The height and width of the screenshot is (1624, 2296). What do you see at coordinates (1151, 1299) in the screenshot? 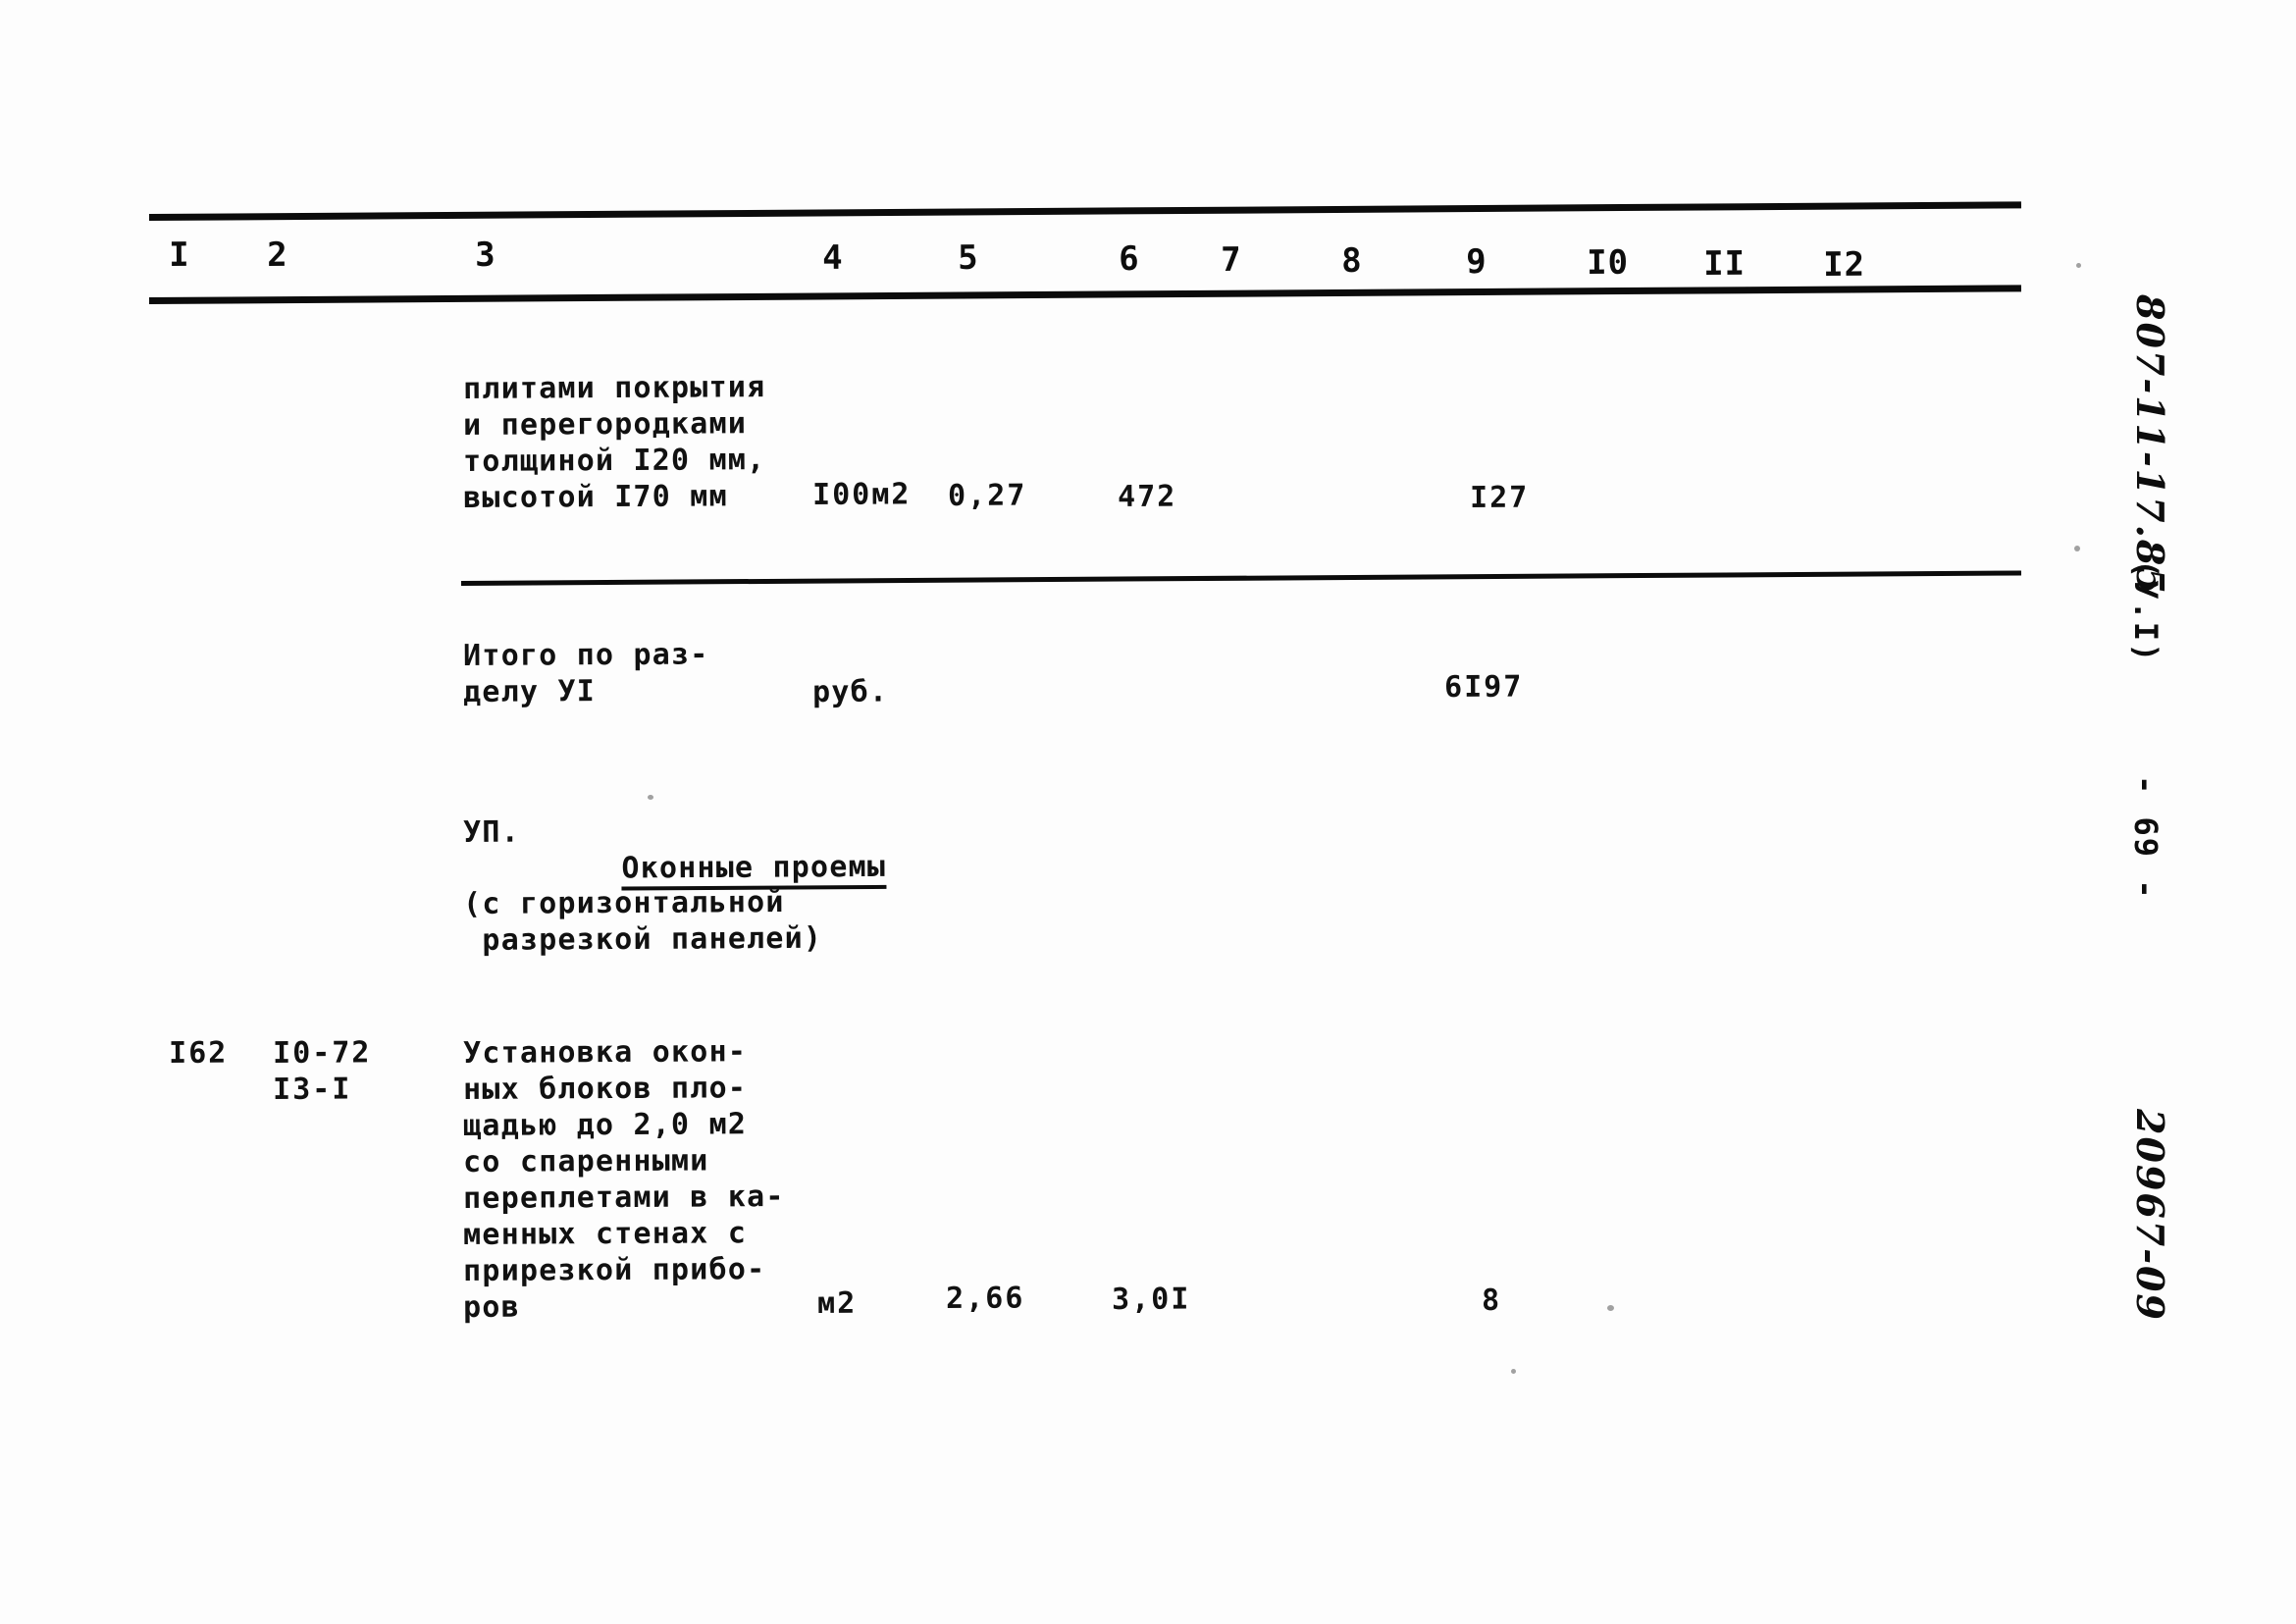
I see `row4-col6-value: 3,0I` at bounding box center [1151, 1299].